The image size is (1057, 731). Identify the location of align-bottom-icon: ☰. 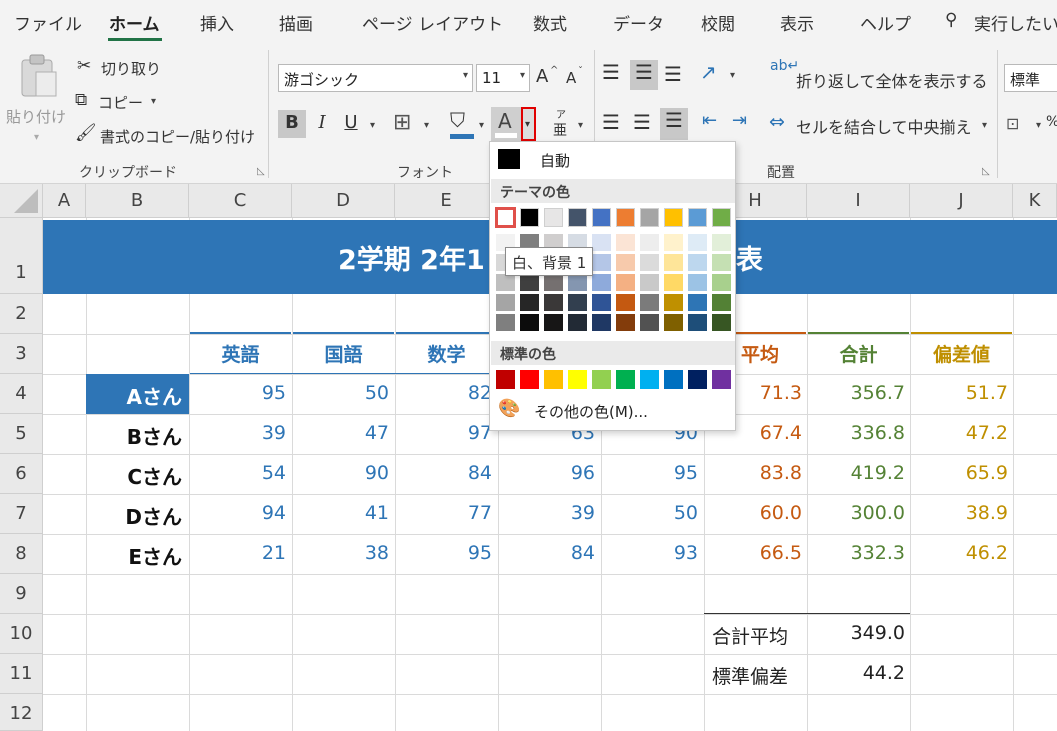
(673, 74).